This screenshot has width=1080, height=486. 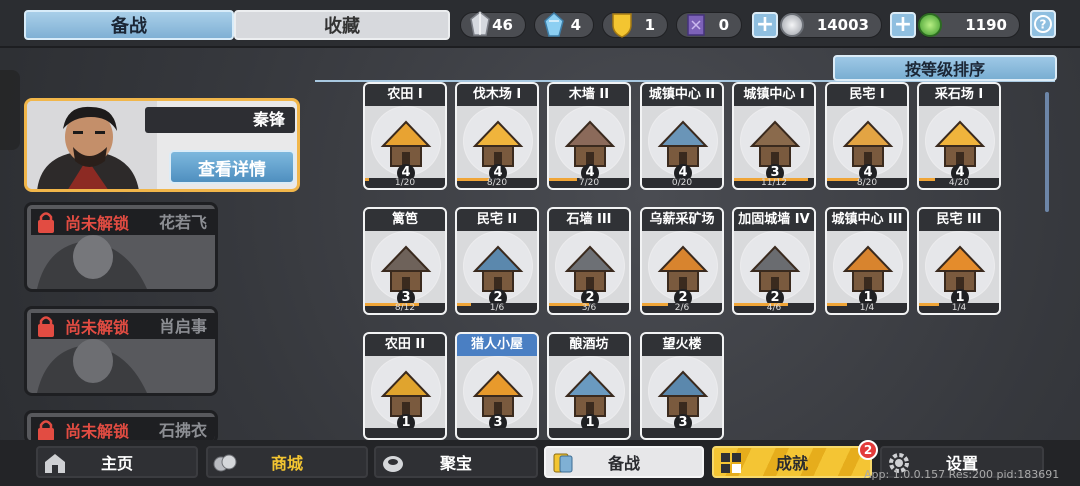 I want to click on locked-hero-card: 尚未解锁 花若飞, so click(x=121, y=247).